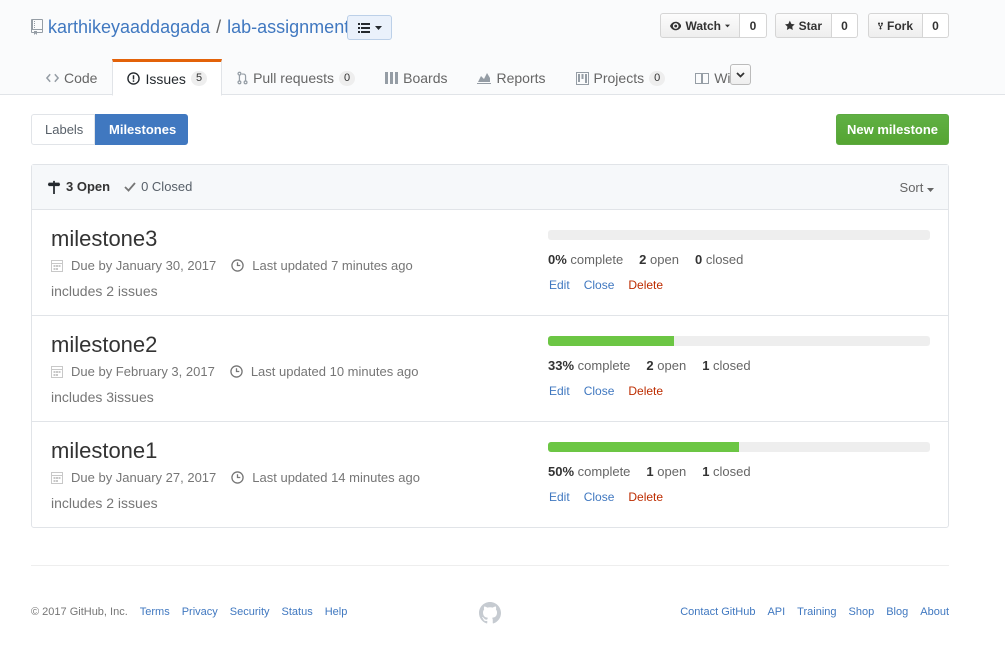 The width and height of the screenshot is (1005, 667). What do you see at coordinates (650, 471) in the screenshot?
I see `open-issues-count: 1` at bounding box center [650, 471].